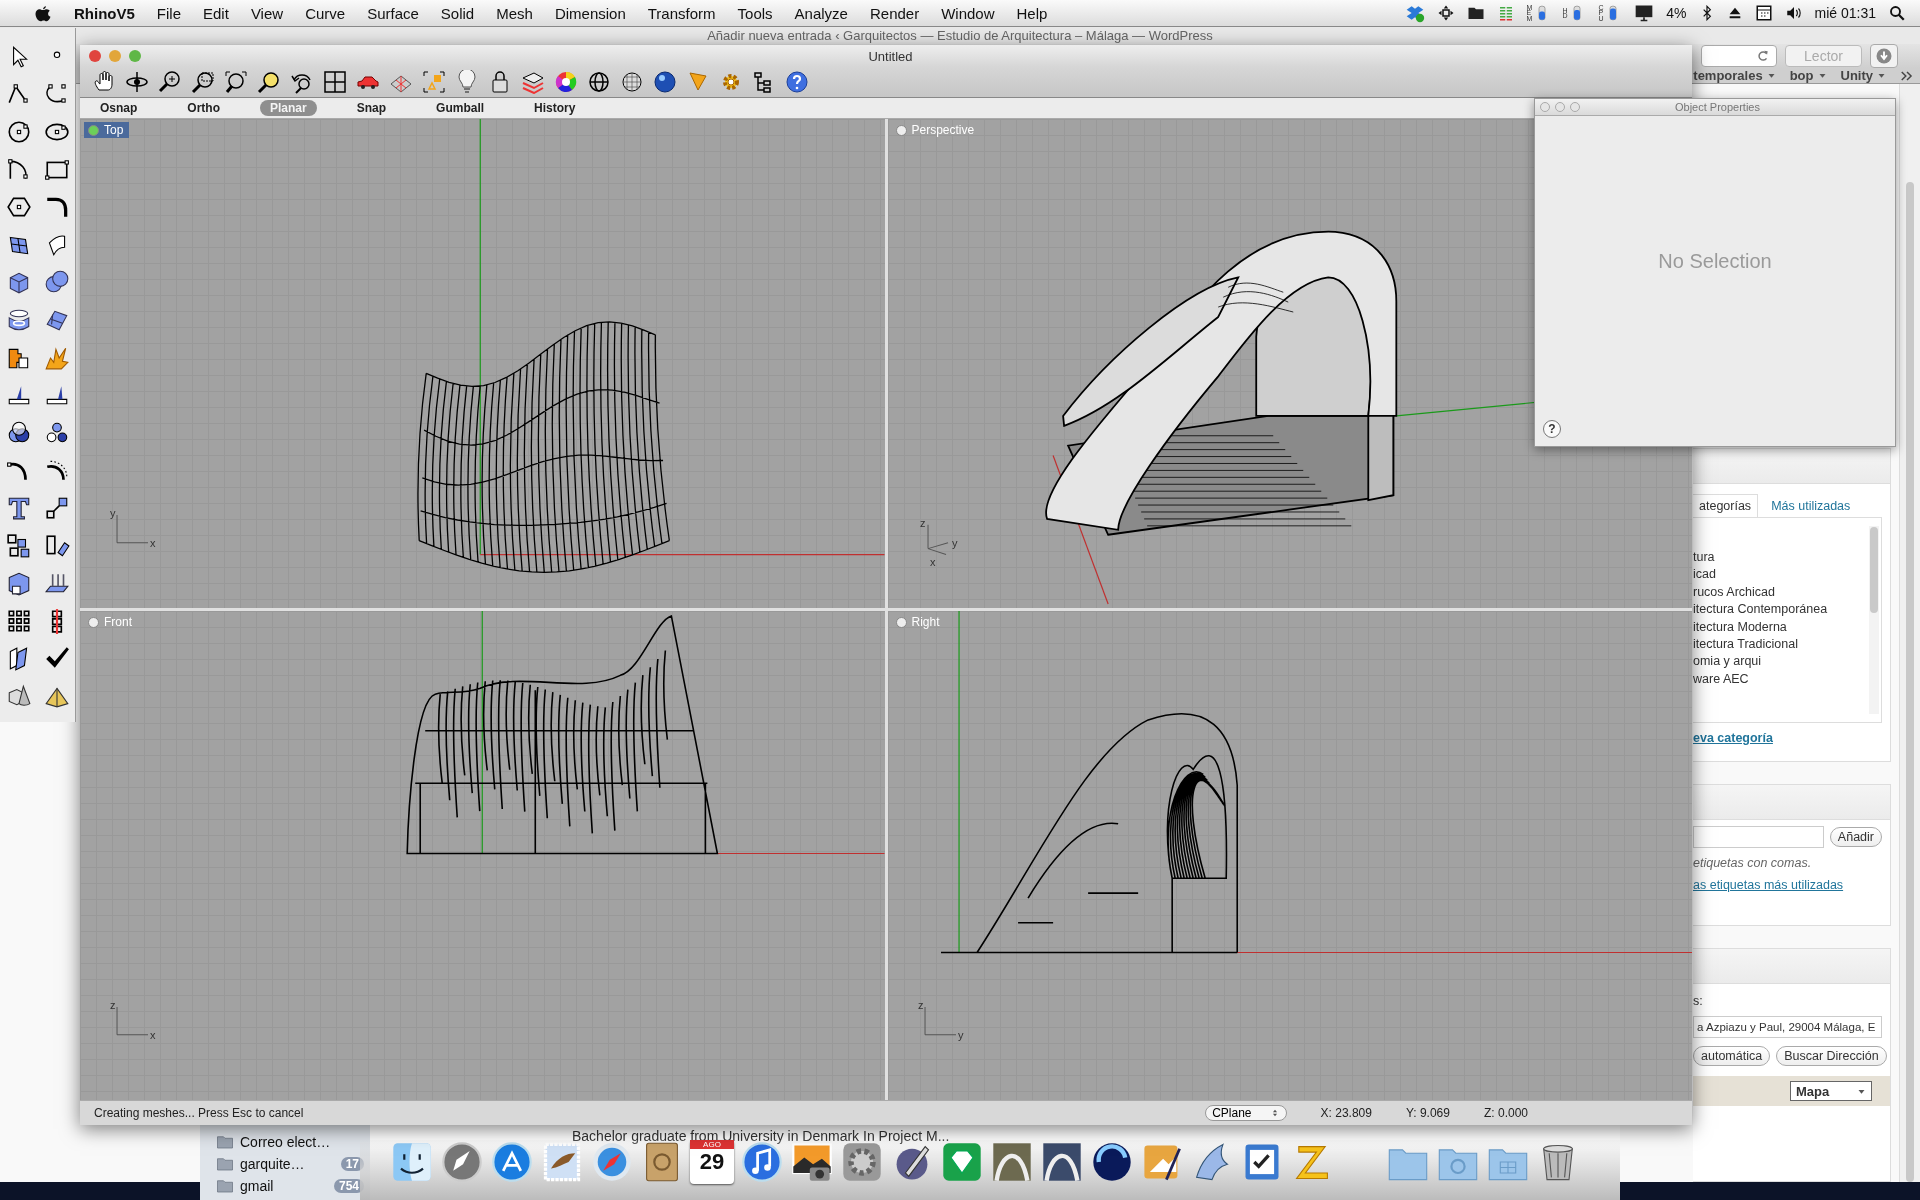 The width and height of the screenshot is (1920, 1200). Describe the element at coordinates (612, 1162) in the screenshot. I see `compass-icon` at that location.